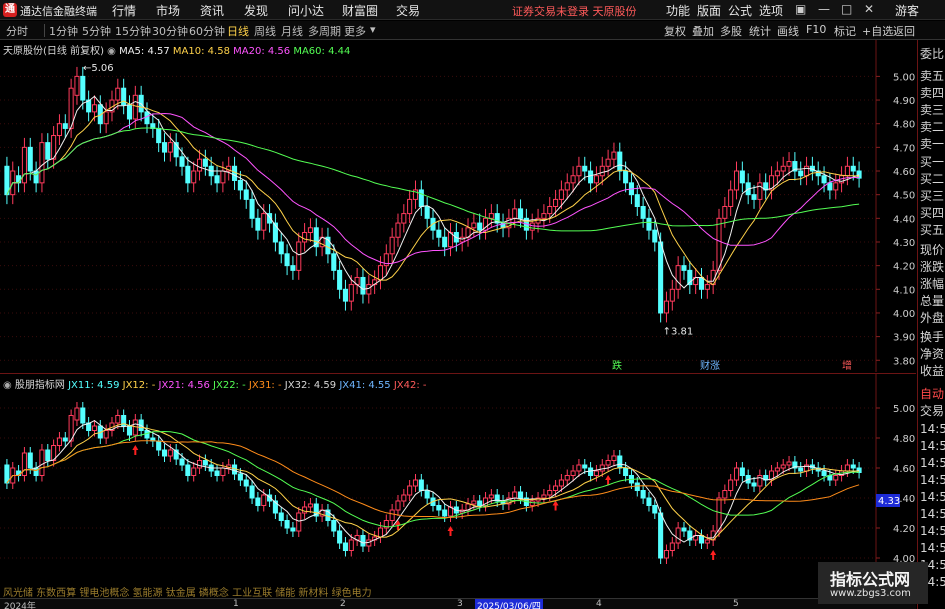 This screenshot has height=609, width=945. What do you see at coordinates (932, 393) in the screenshot?
I see `trade-auto: 自动` at bounding box center [932, 393].